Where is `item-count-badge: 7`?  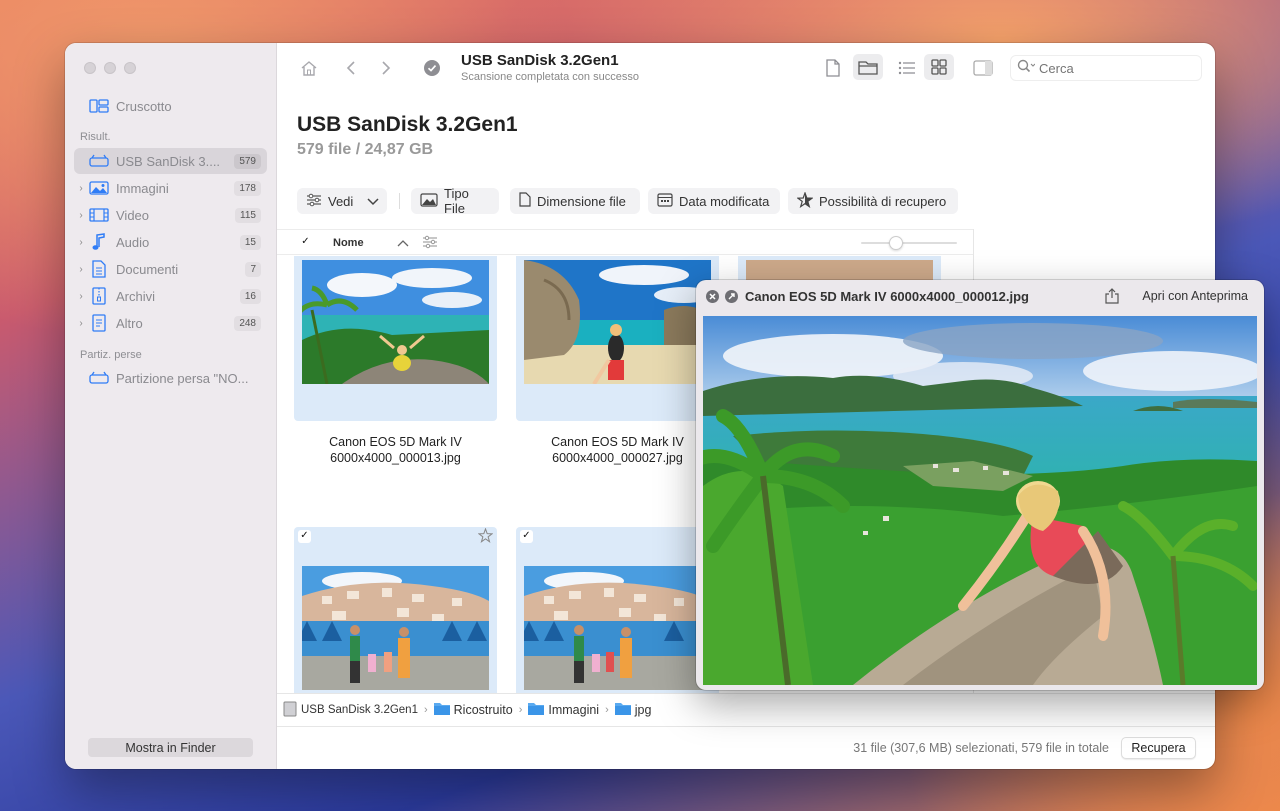
item-count-badge: 7 is located at coordinates (253, 269).